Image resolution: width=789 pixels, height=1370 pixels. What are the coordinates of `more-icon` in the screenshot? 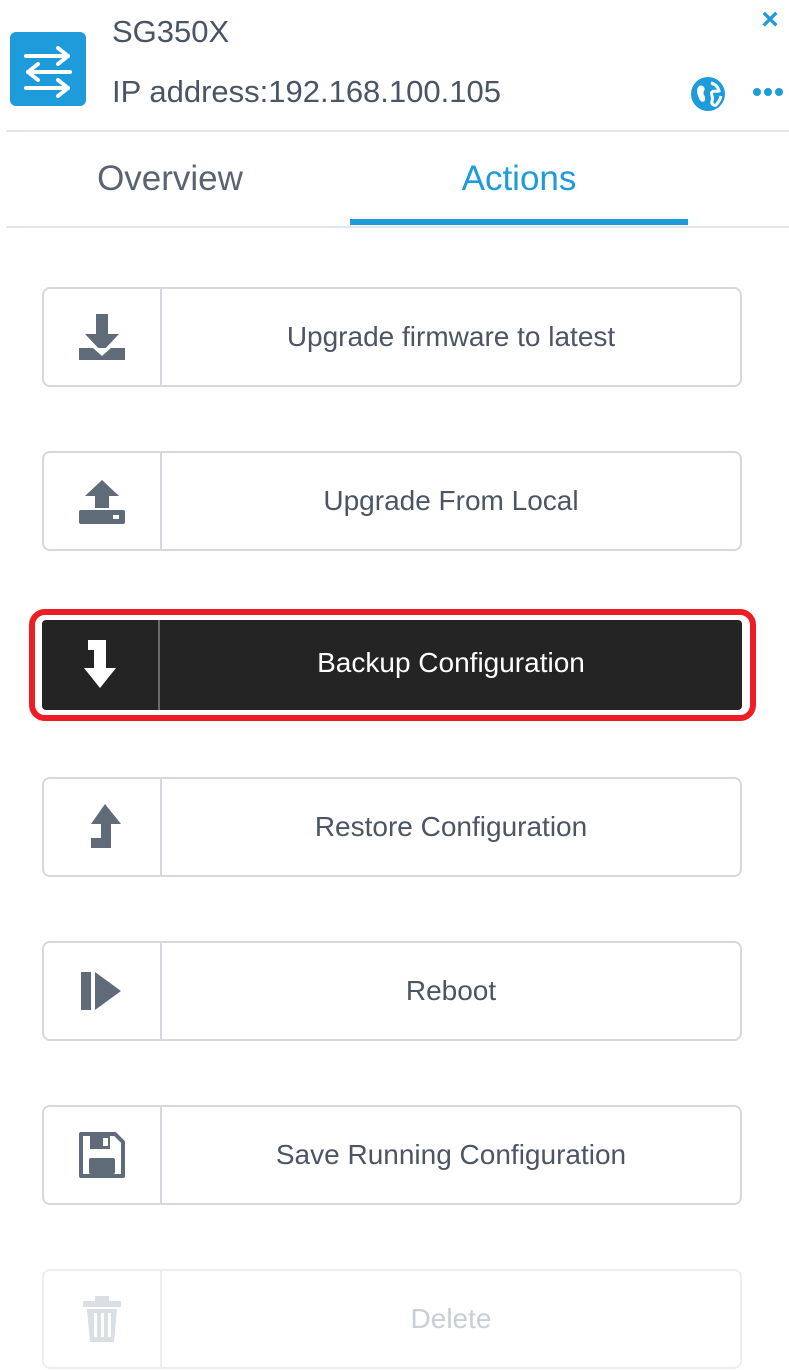 It's located at (768, 92).